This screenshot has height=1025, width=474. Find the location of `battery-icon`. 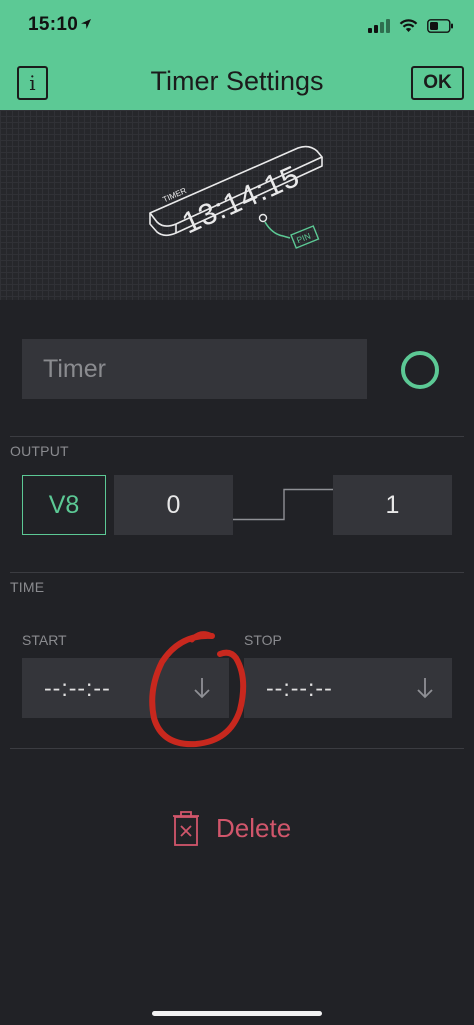

battery-icon is located at coordinates (440, 26).